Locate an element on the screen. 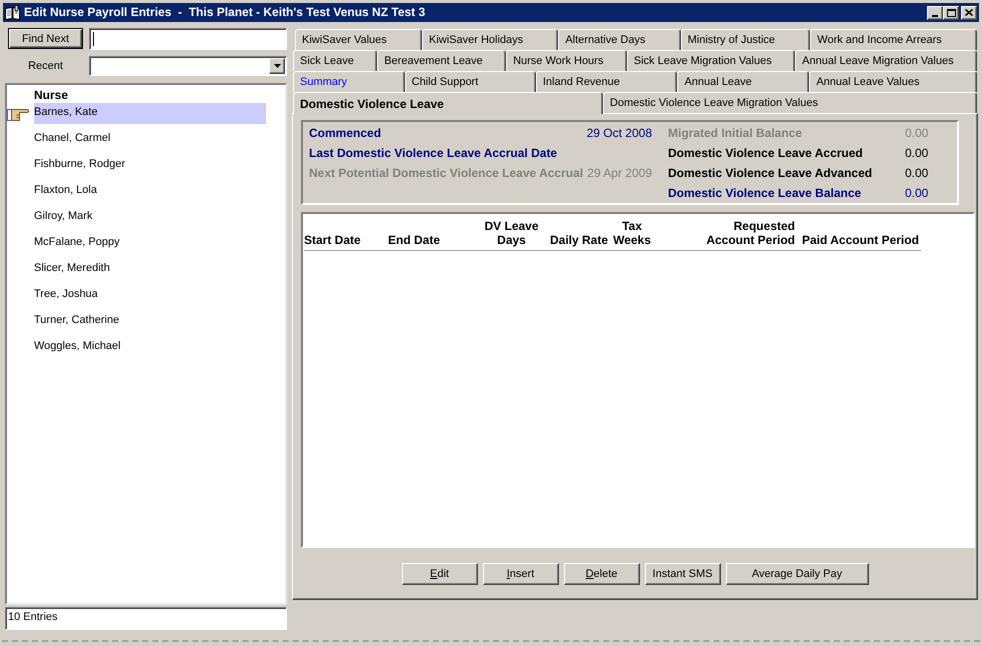 The height and width of the screenshot is (646, 982). tab: Domestic Violence Leave Migration Values is located at coordinates (790, 102).